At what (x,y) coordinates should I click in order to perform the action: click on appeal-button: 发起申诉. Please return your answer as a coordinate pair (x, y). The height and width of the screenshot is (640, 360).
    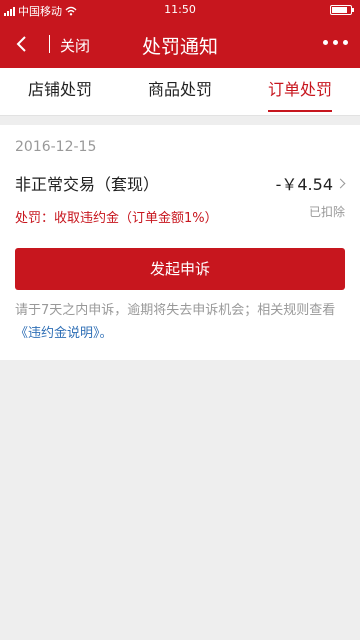
    Looking at the image, I should click on (180, 269).